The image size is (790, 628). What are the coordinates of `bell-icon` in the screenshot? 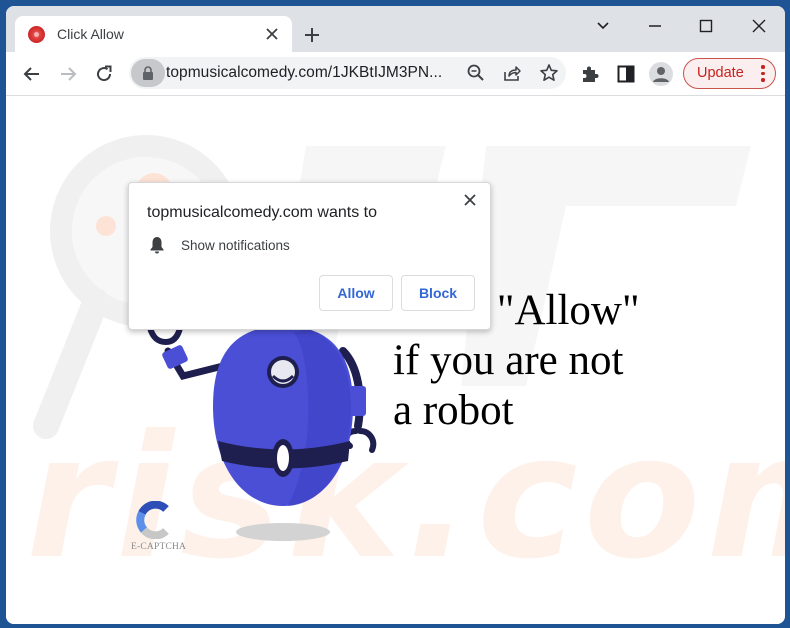 It's located at (157, 245).